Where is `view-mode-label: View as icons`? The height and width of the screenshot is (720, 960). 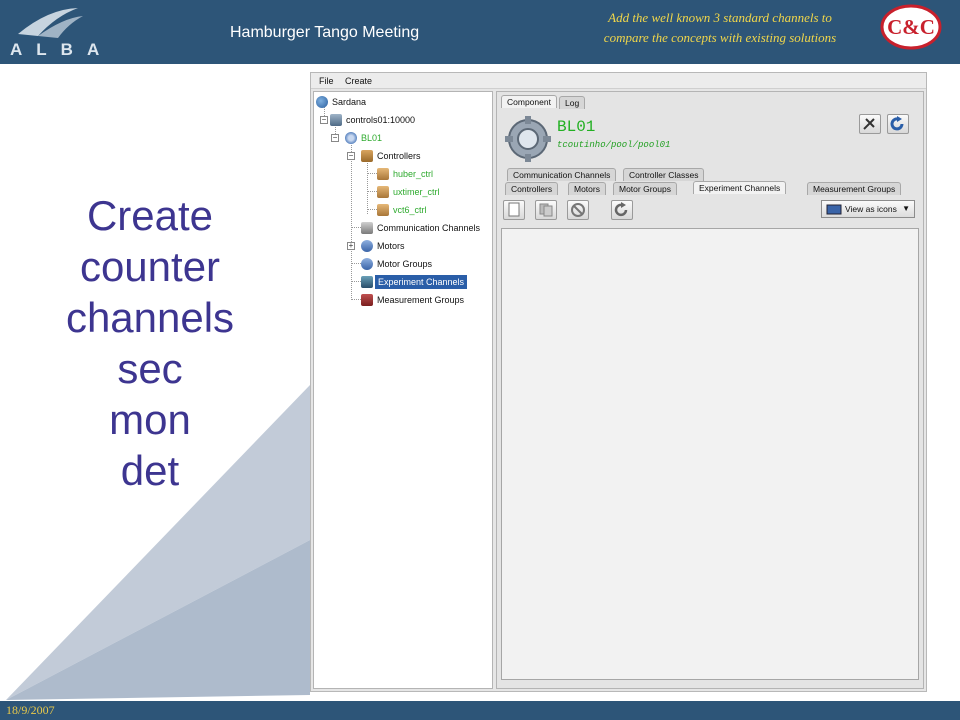
view-mode-label: View as icons is located at coordinates (871, 209).